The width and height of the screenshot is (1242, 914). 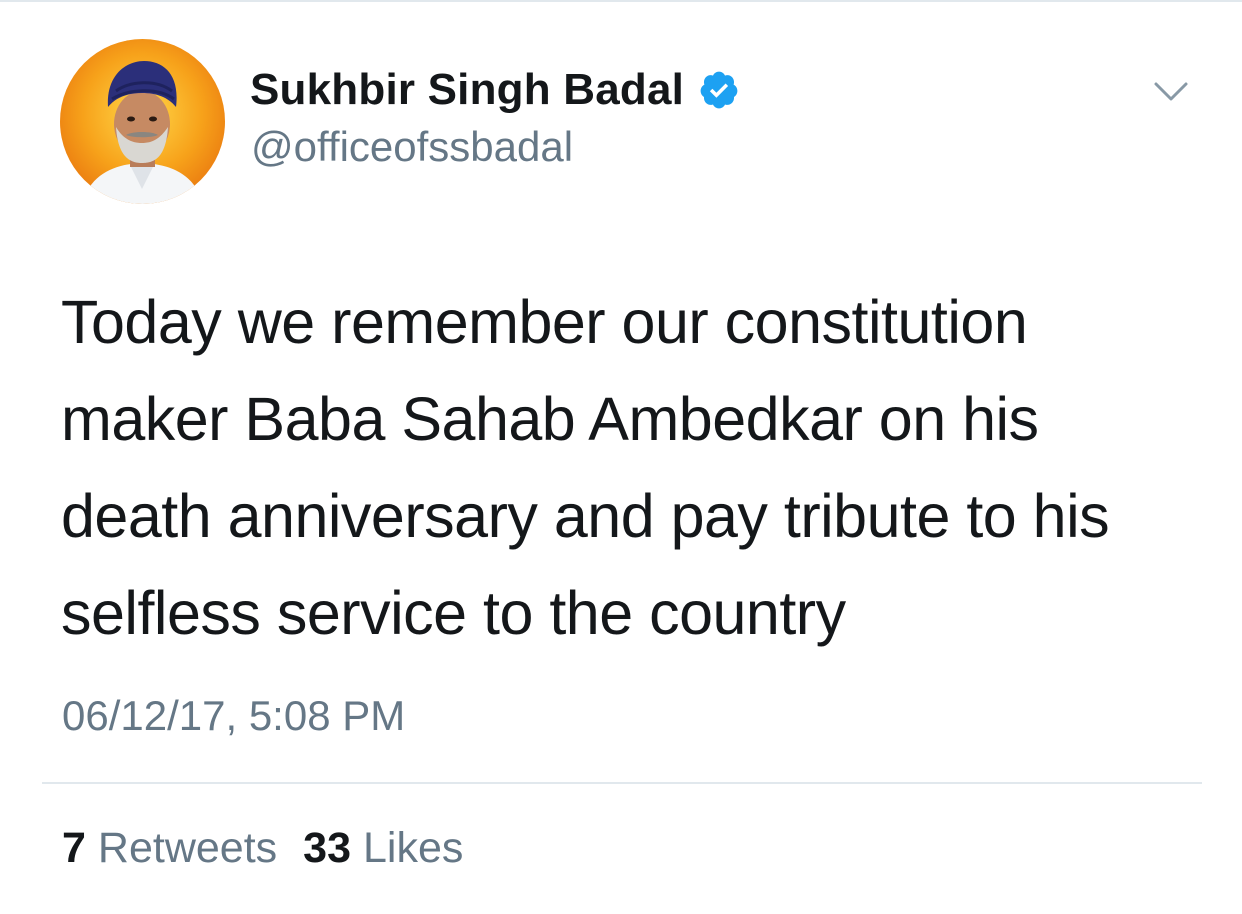 I want to click on likes-label: Likes, so click(x=413, y=848).